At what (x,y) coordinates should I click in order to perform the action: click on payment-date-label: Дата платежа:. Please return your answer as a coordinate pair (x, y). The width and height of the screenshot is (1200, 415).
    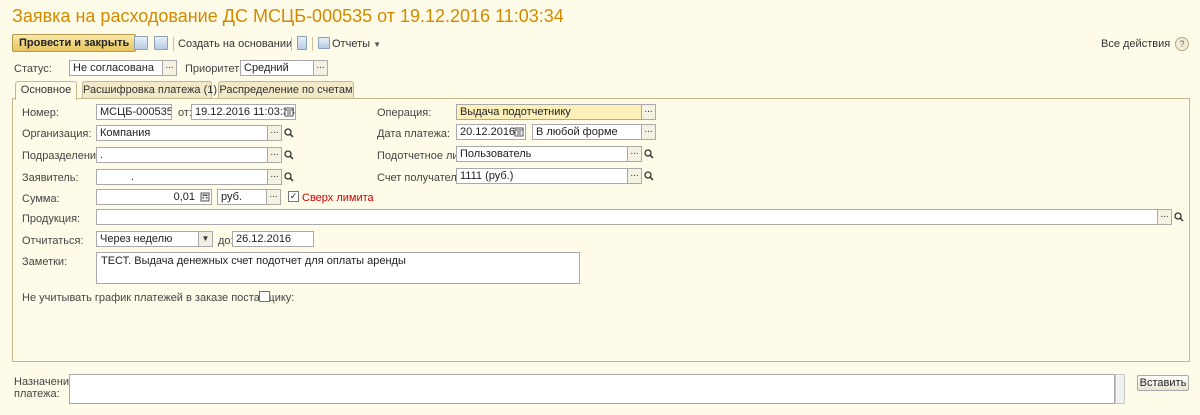
    Looking at the image, I should click on (414, 134).